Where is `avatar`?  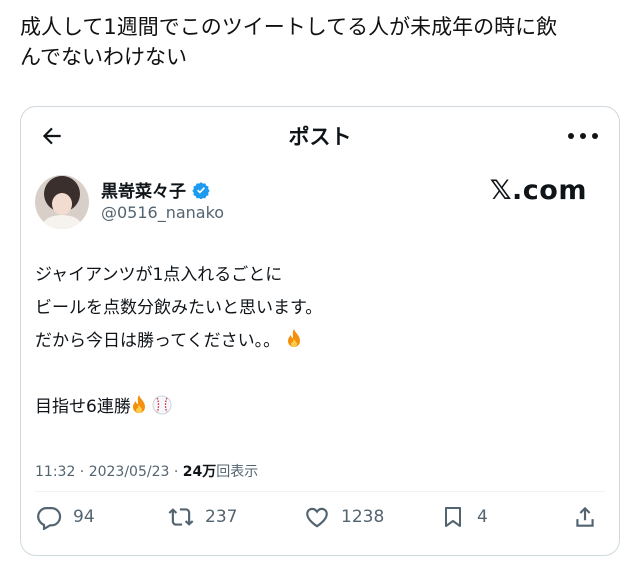
avatar is located at coordinates (62, 202).